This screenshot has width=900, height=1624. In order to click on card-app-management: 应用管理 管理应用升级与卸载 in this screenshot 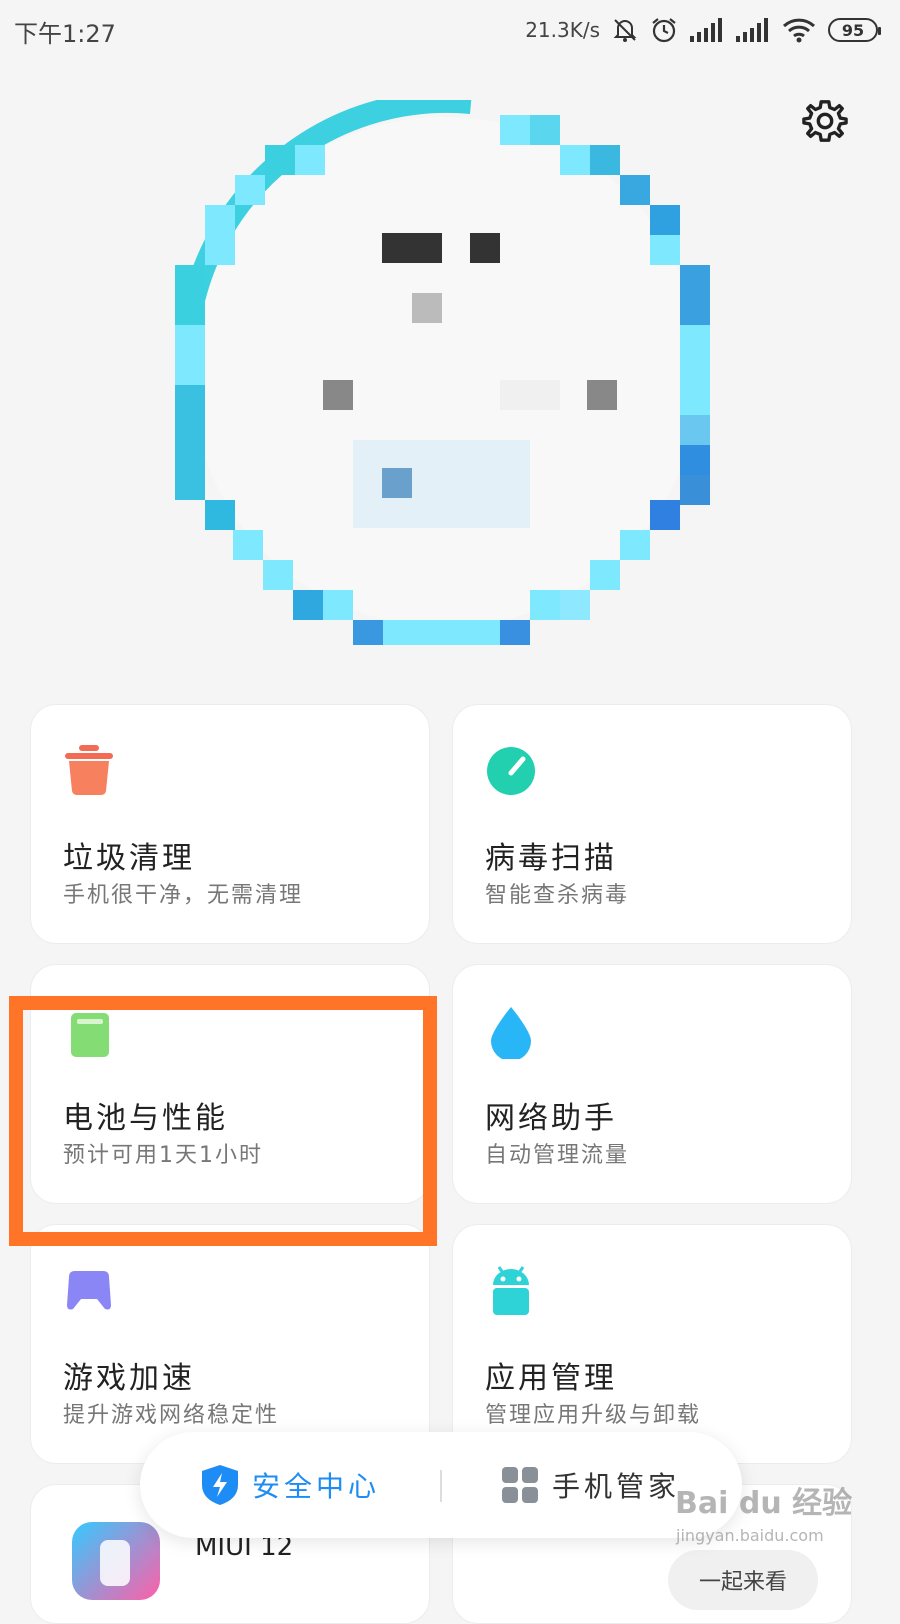, I will do `click(652, 1344)`.